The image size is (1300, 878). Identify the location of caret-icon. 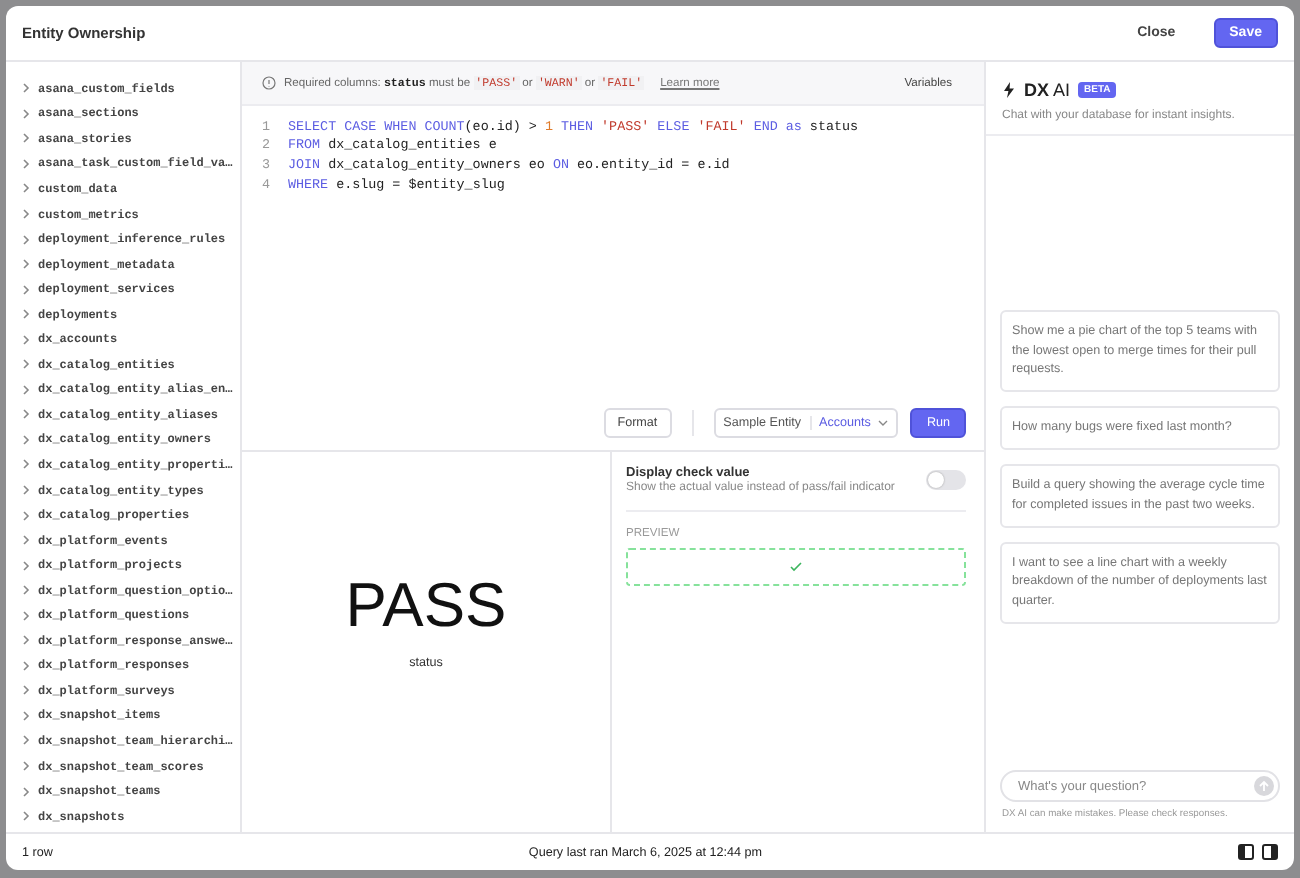
(883, 423).